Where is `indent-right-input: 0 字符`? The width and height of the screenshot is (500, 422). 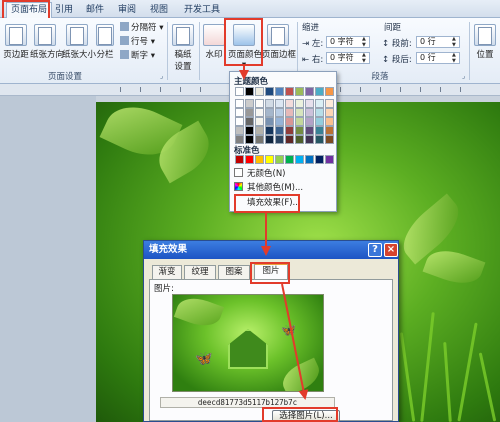 indent-right-input: 0 字符 is located at coordinates (348, 58).